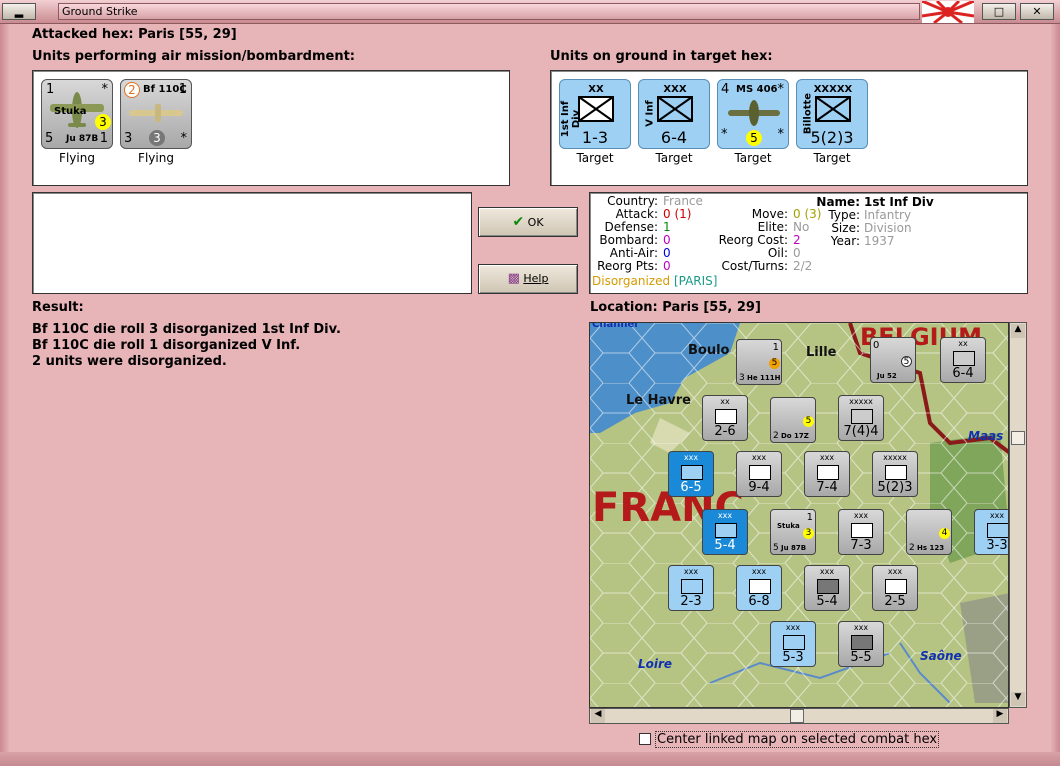 Image resolution: width=1060 pixels, height=766 pixels. Describe the element at coordinates (489, 11) in the screenshot. I see `title-field` at that location.